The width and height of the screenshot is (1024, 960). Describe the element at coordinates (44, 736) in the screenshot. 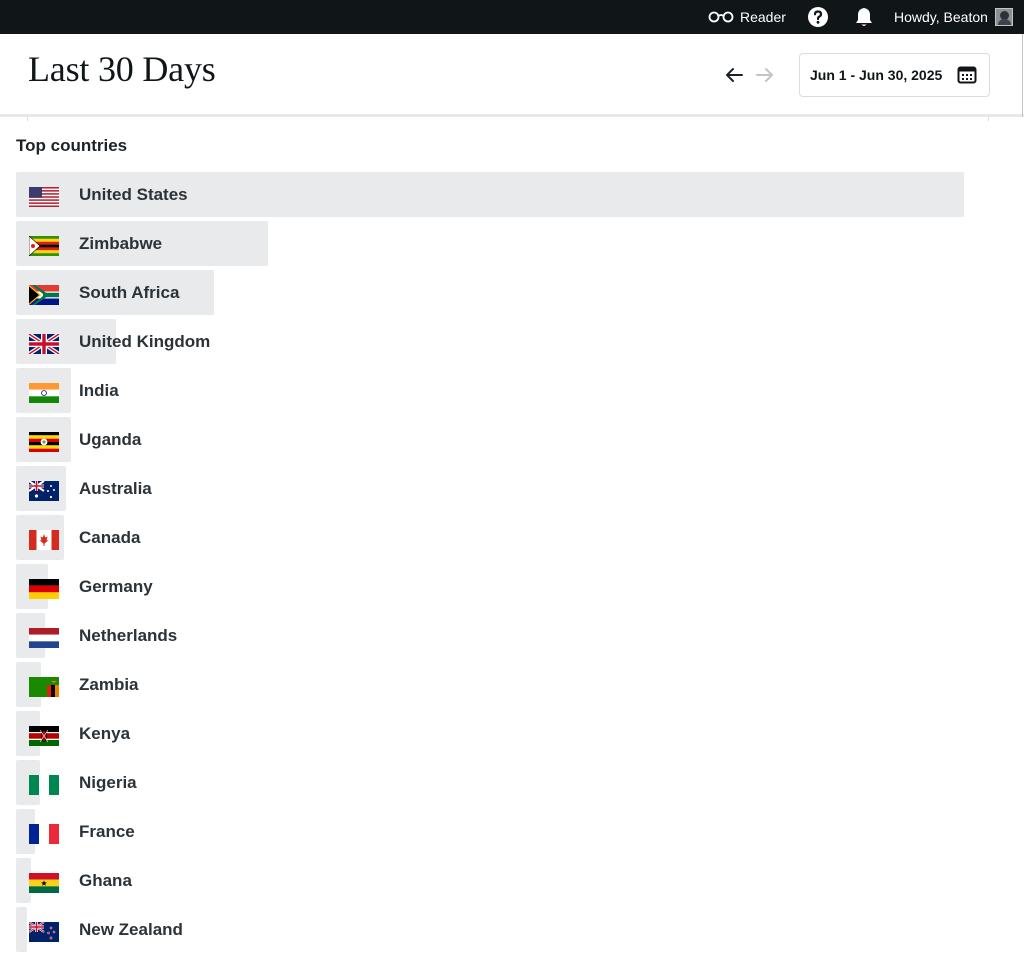

I see `flag-ke-icon` at that location.